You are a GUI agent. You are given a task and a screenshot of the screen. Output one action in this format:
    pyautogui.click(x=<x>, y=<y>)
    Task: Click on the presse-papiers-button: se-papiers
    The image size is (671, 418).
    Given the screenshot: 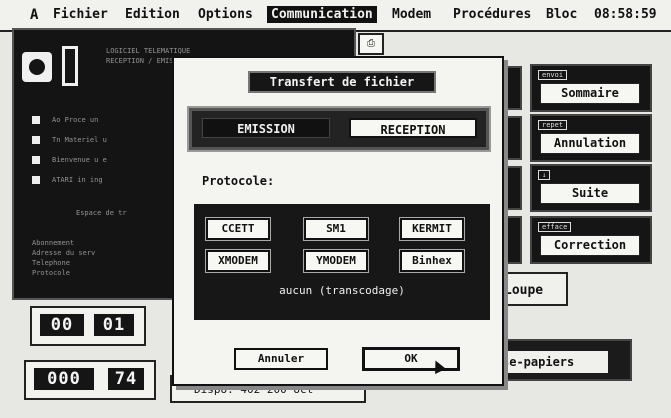 What is the action you would take?
    pyautogui.click(x=560, y=360)
    